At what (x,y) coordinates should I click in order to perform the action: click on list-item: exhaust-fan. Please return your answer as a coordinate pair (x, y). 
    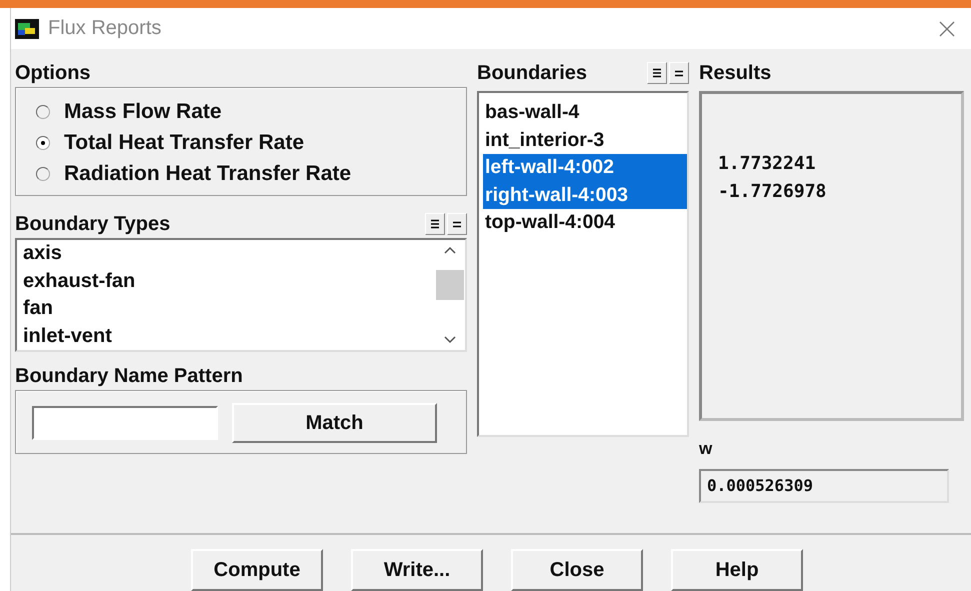
    Looking at the image, I should click on (228, 282).